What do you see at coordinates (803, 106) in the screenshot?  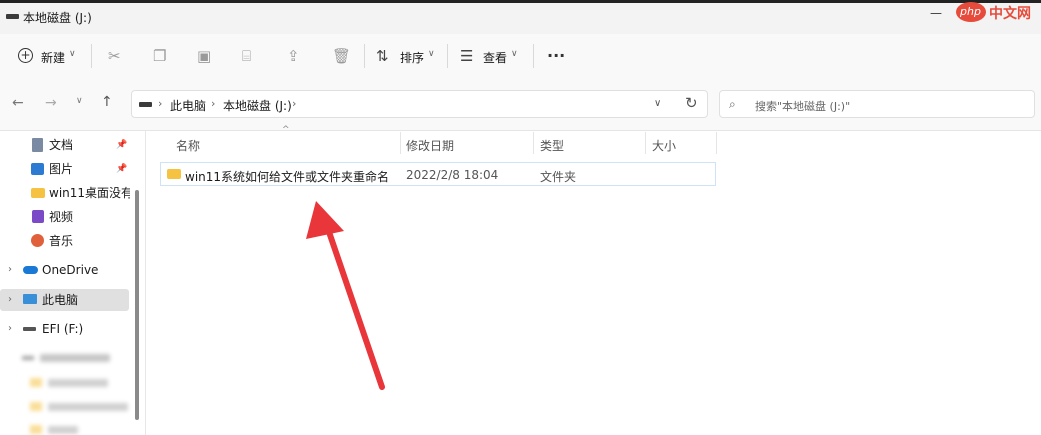 I see `search-placeholder: 搜索"本地磁盘 (J:)"` at bounding box center [803, 106].